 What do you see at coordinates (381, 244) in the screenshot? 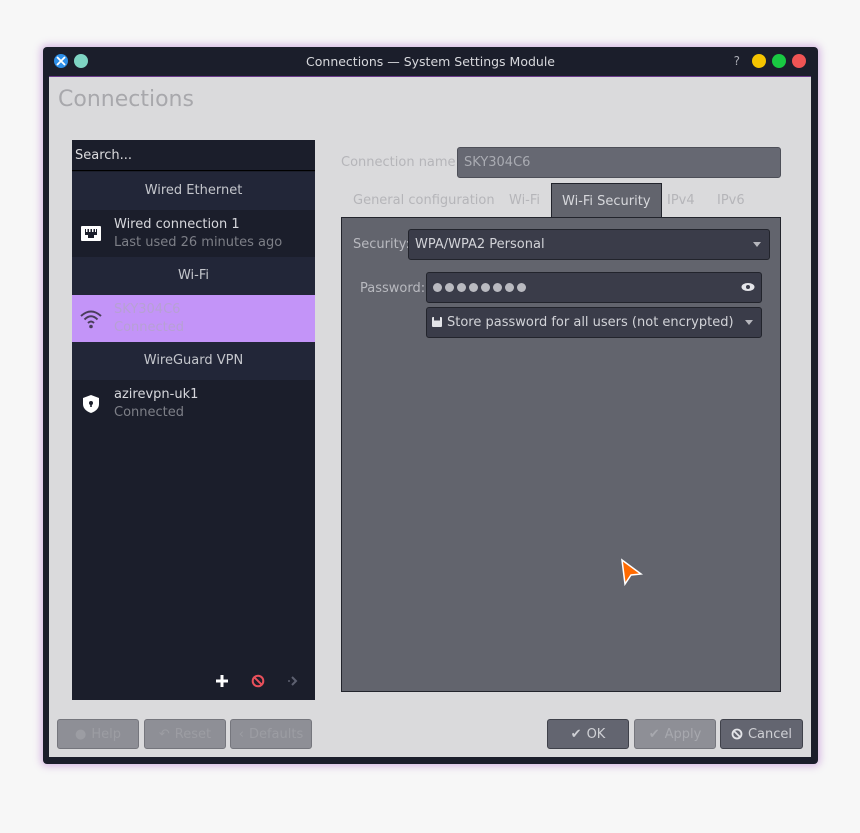
I see `security-label: Security:` at bounding box center [381, 244].